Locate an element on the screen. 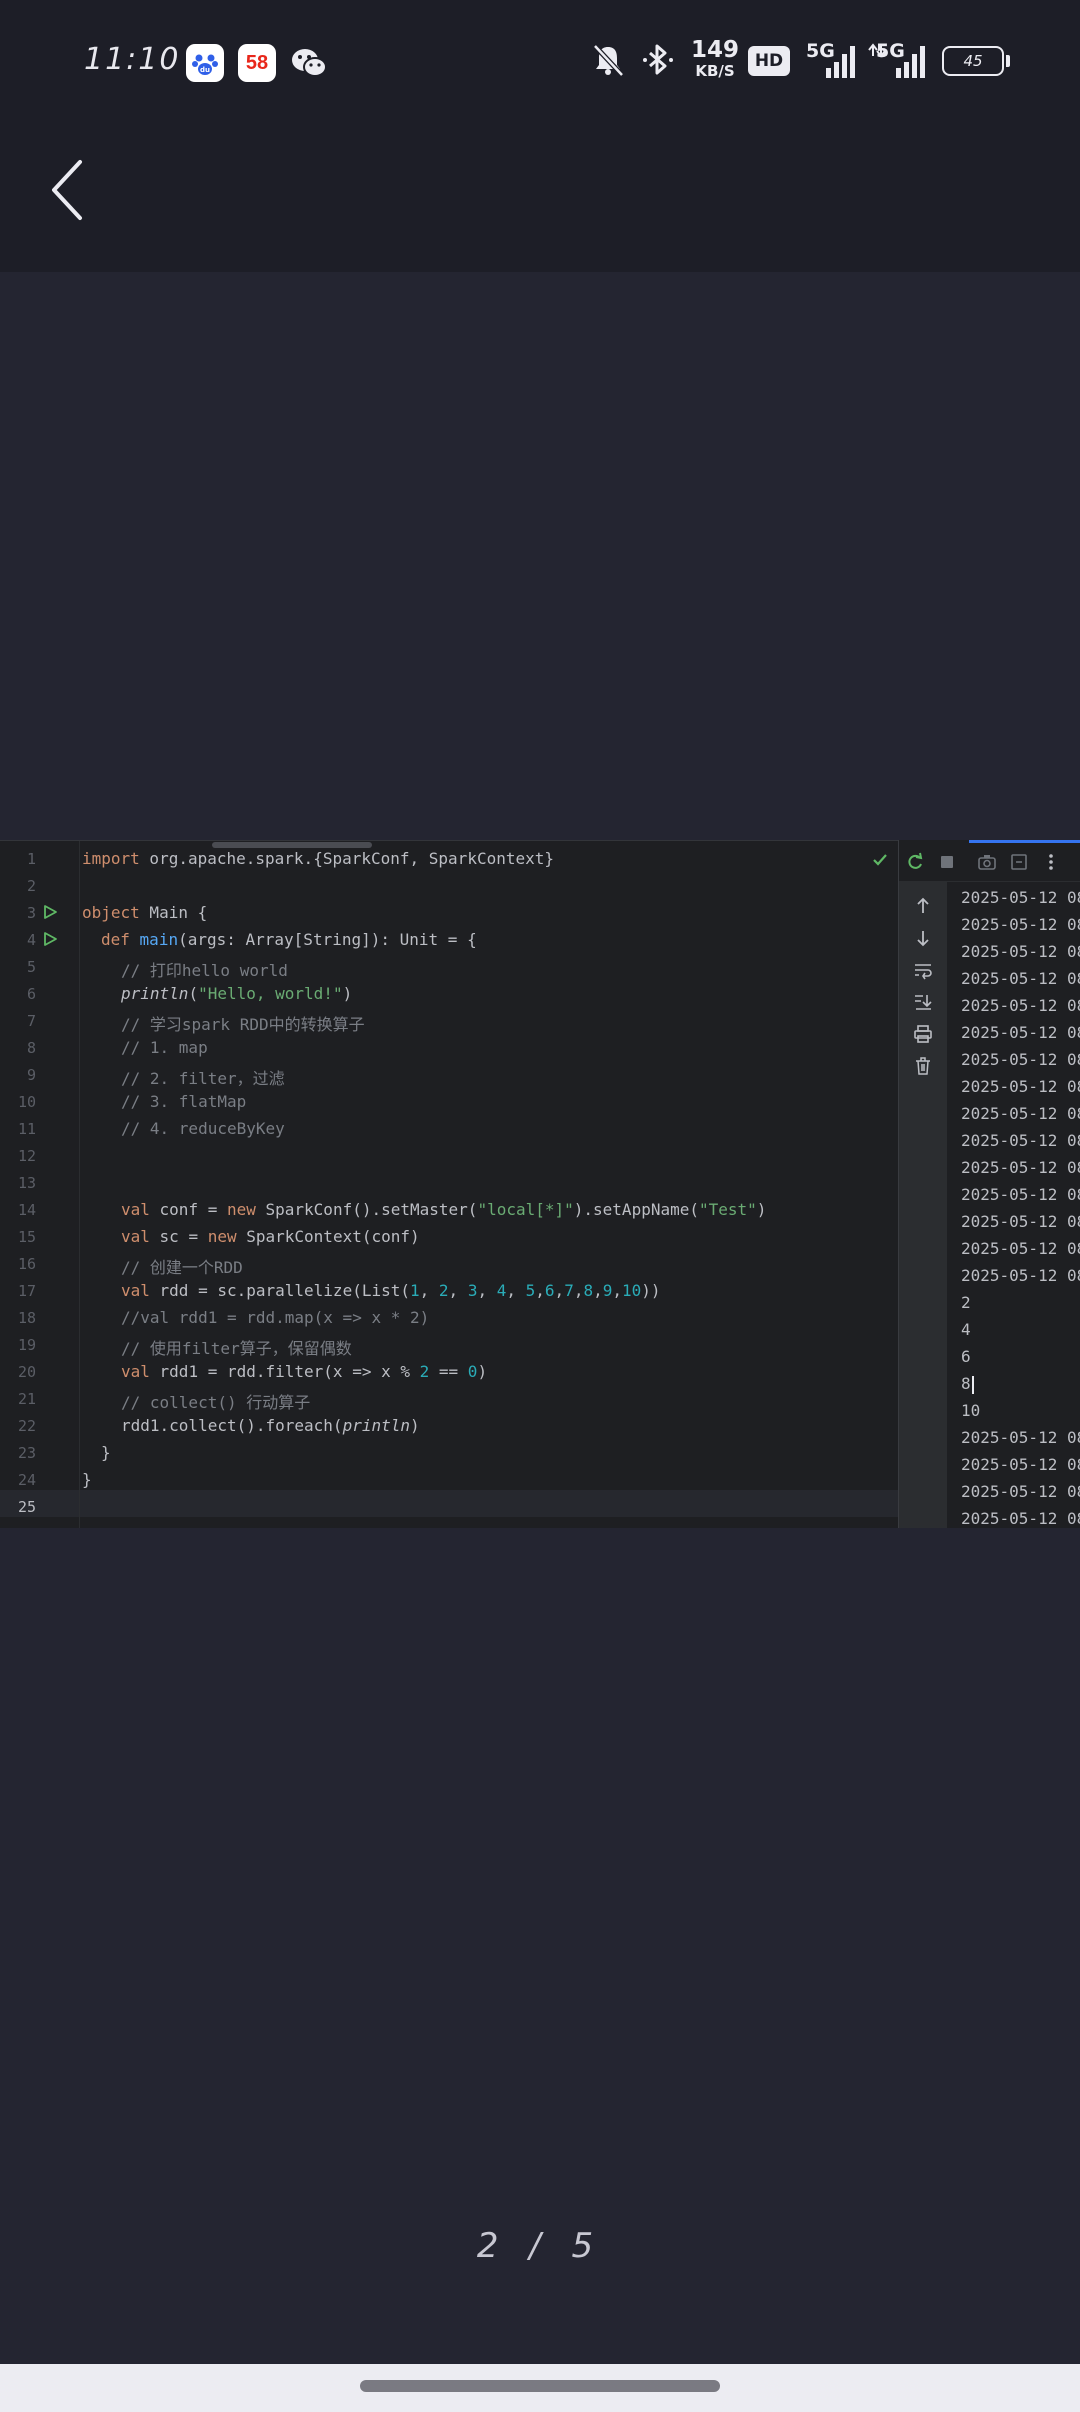  camera-icon is located at coordinates (987, 862).